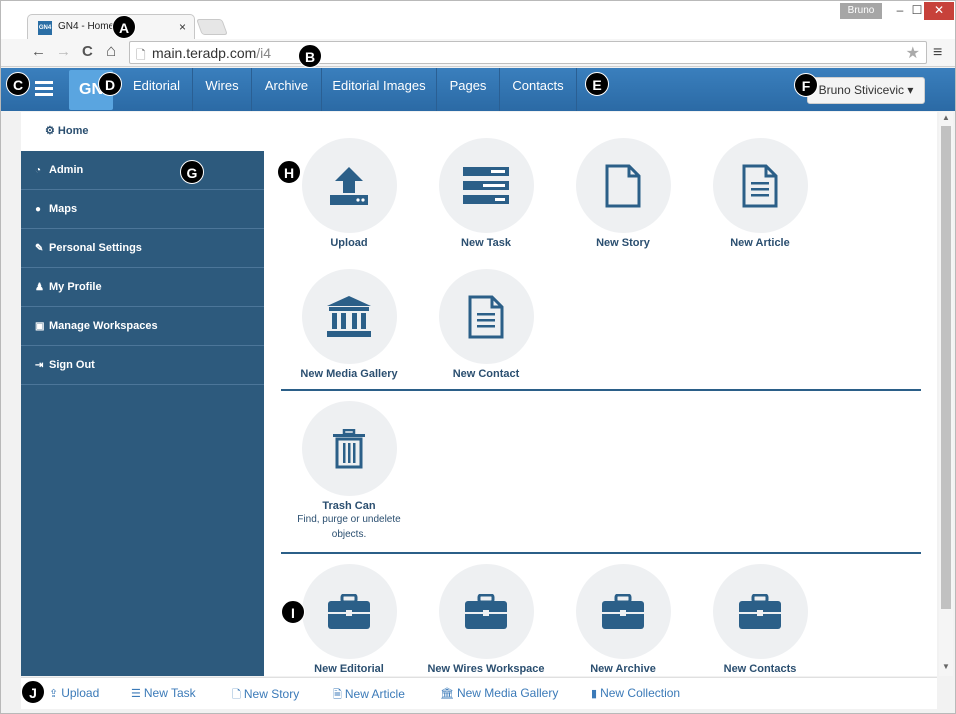 This screenshot has height=714, width=956. Describe the element at coordinates (54, 694) in the screenshot. I see `upload-icon: ⇪` at that location.